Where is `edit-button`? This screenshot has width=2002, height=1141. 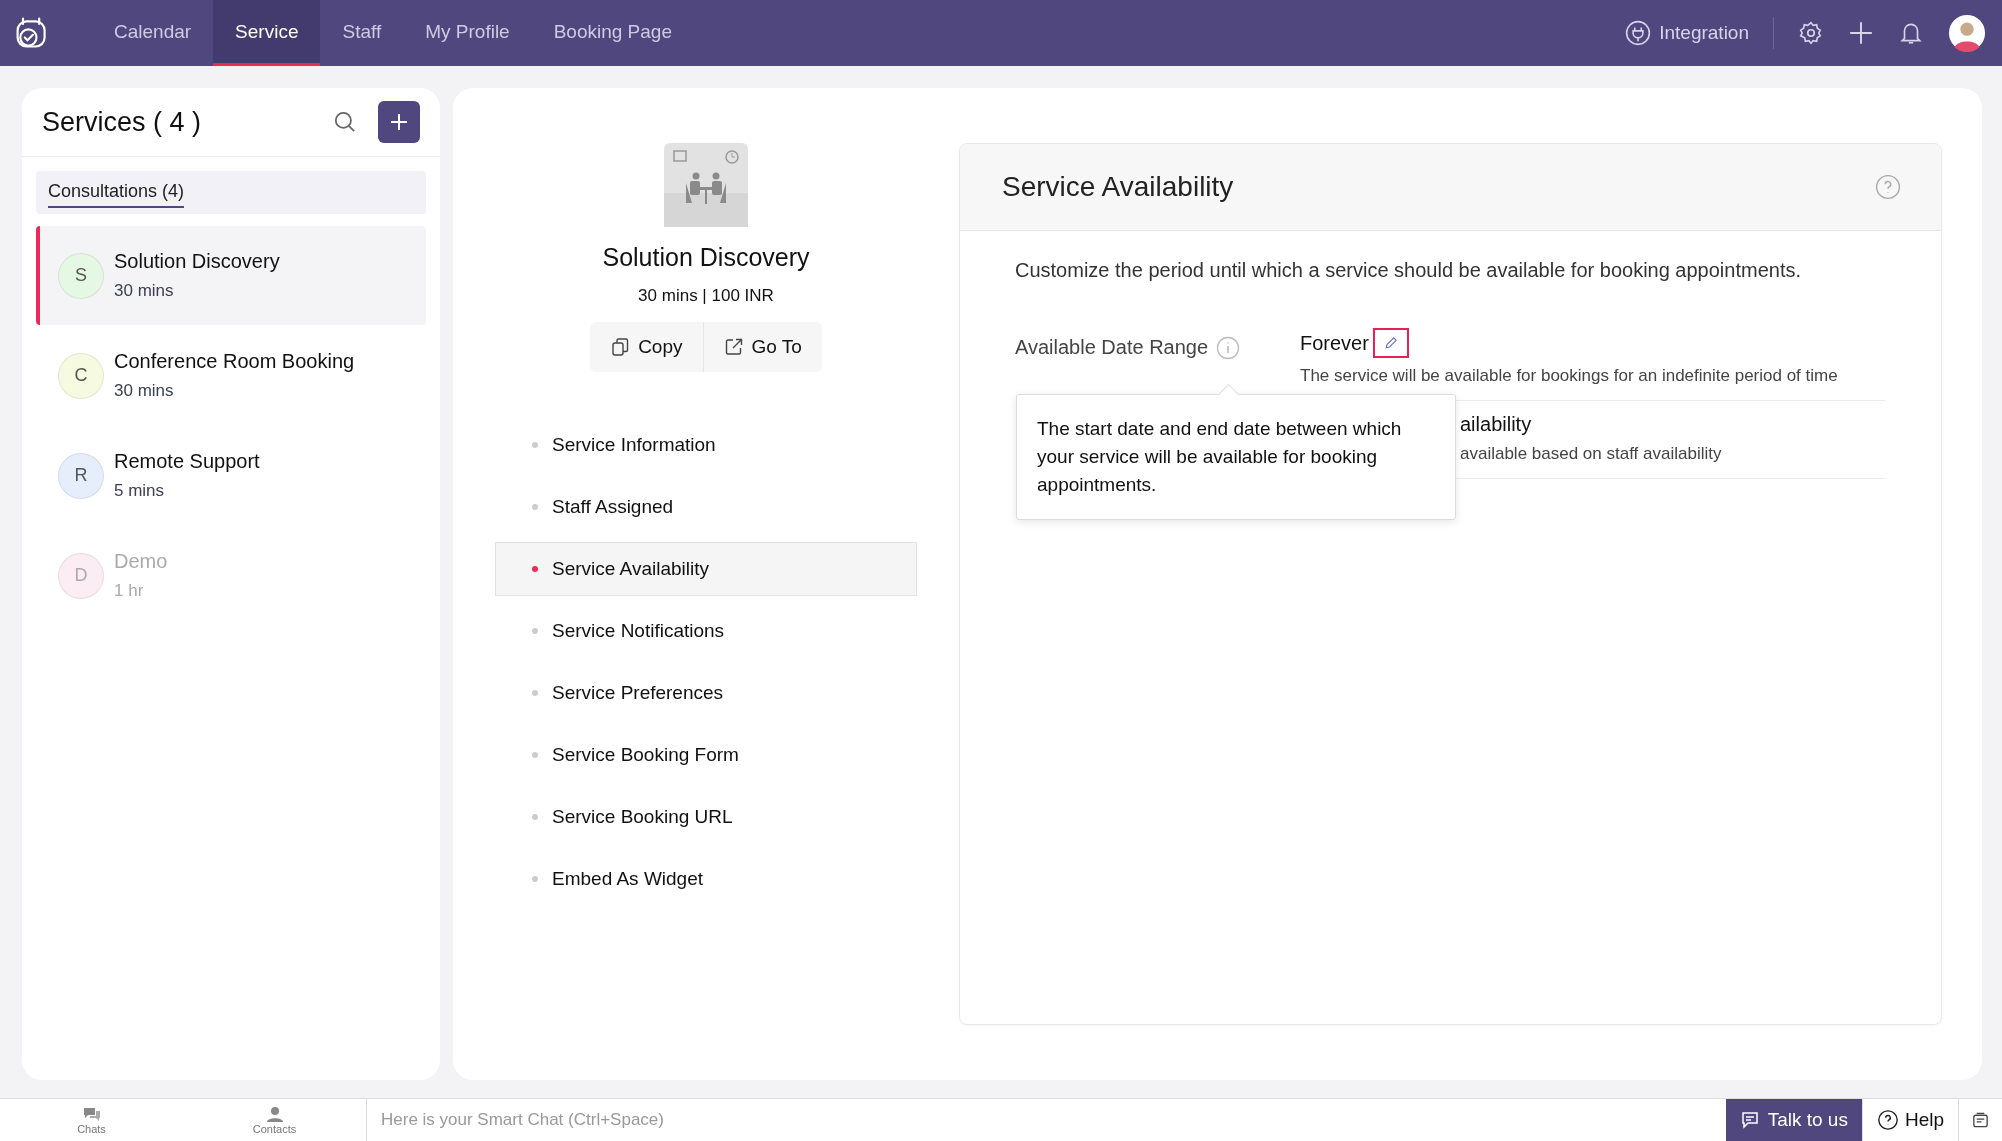
edit-button is located at coordinates (1390, 343).